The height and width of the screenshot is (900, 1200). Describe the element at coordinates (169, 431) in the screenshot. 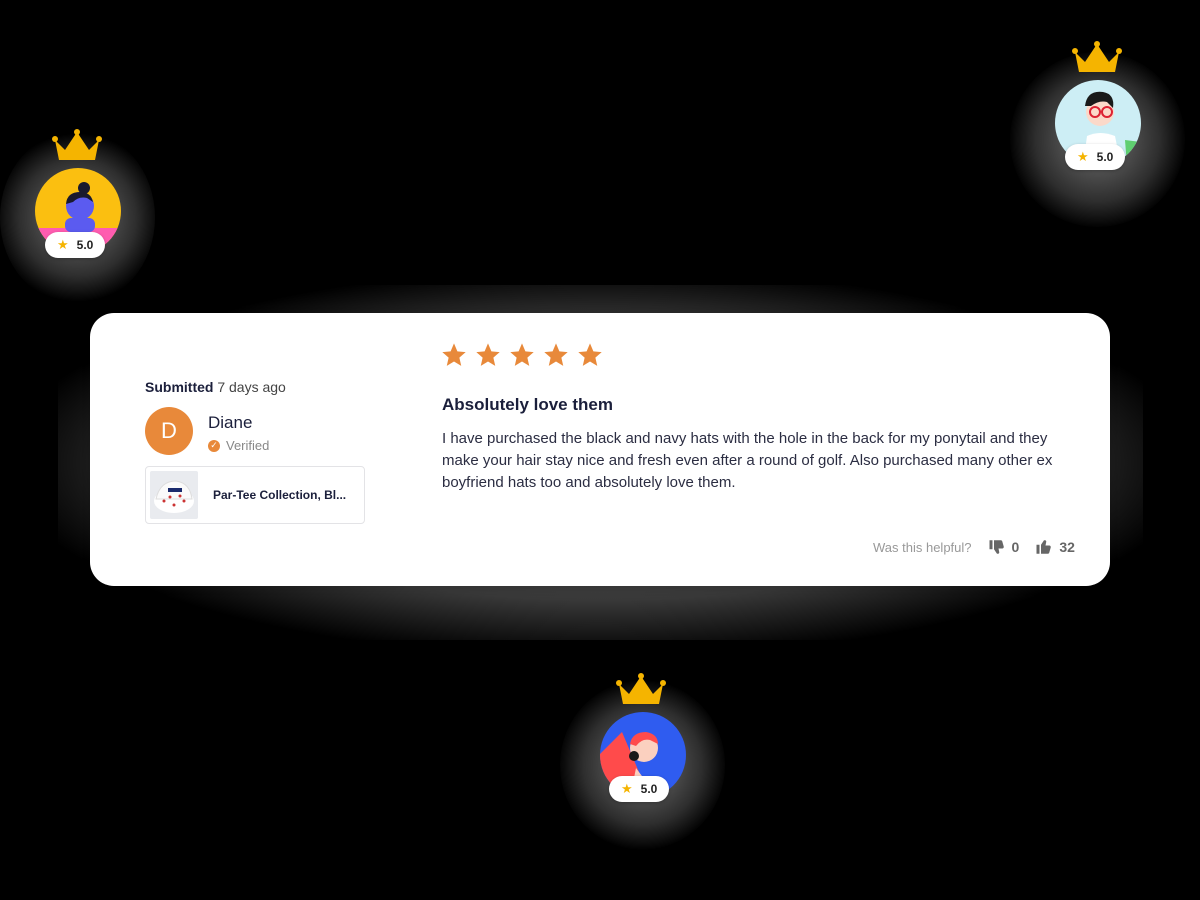

I see `user-initial-avatar: D` at that location.